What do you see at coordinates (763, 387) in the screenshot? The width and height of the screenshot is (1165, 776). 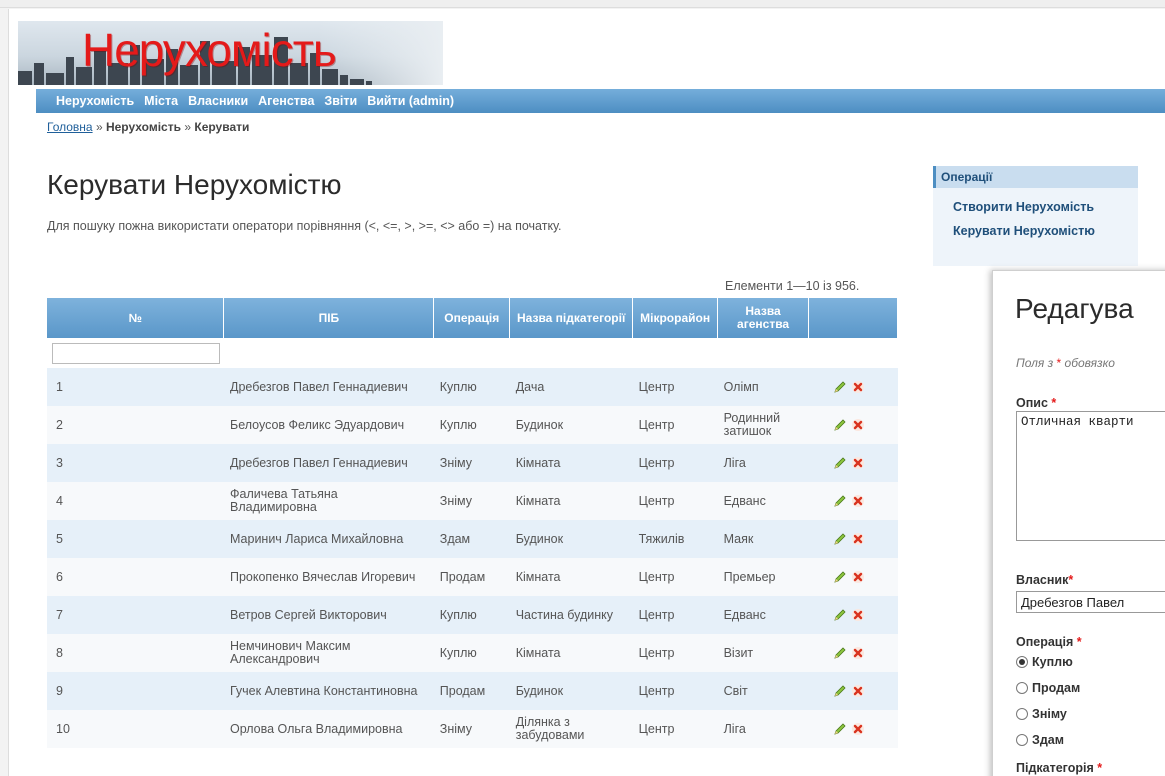 I see `cell-agency: Олімп` at bounding box center [763, 387].